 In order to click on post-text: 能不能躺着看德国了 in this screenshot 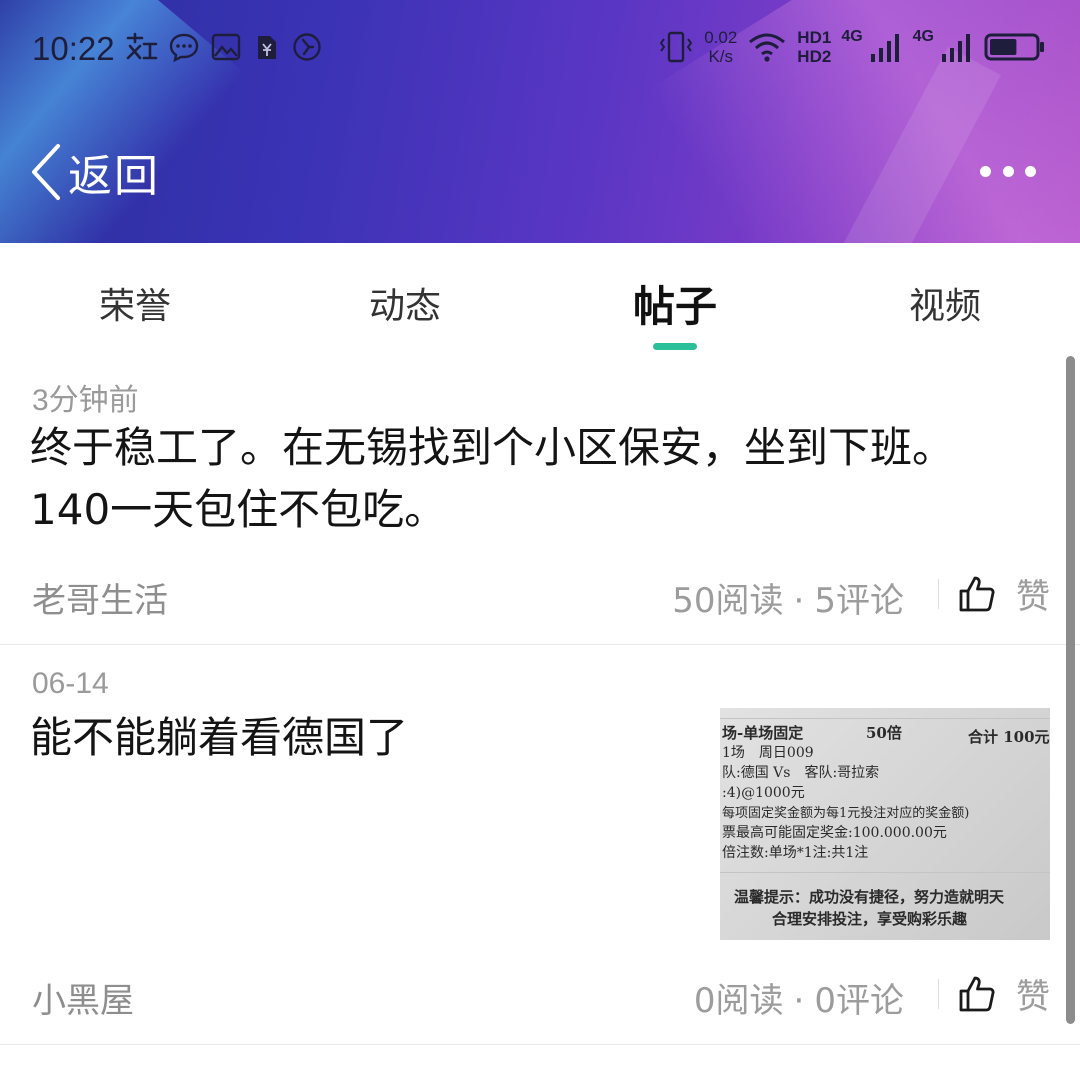, I will do `click(360, 738)`.